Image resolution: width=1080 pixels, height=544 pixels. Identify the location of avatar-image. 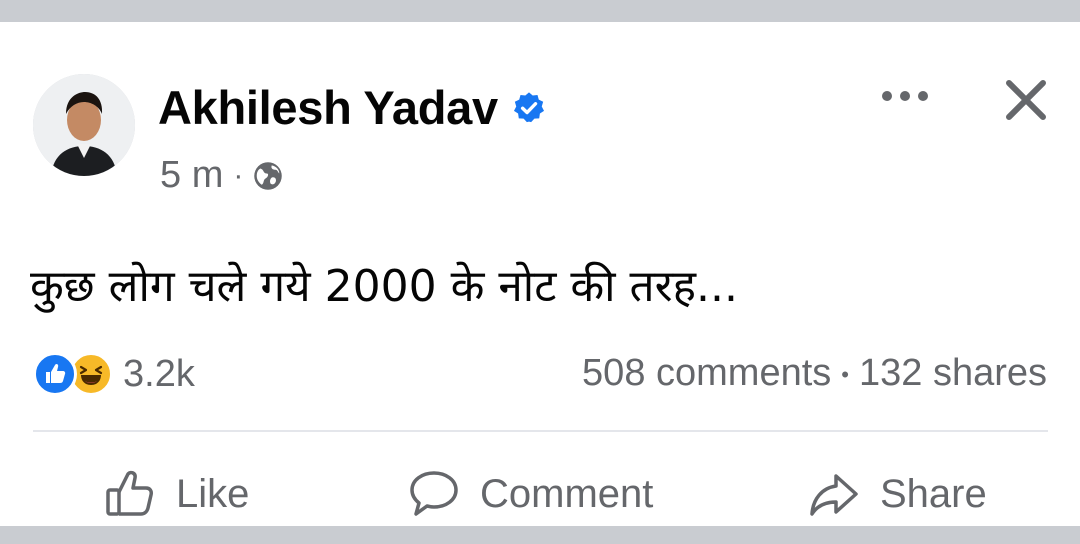
(84, 125).